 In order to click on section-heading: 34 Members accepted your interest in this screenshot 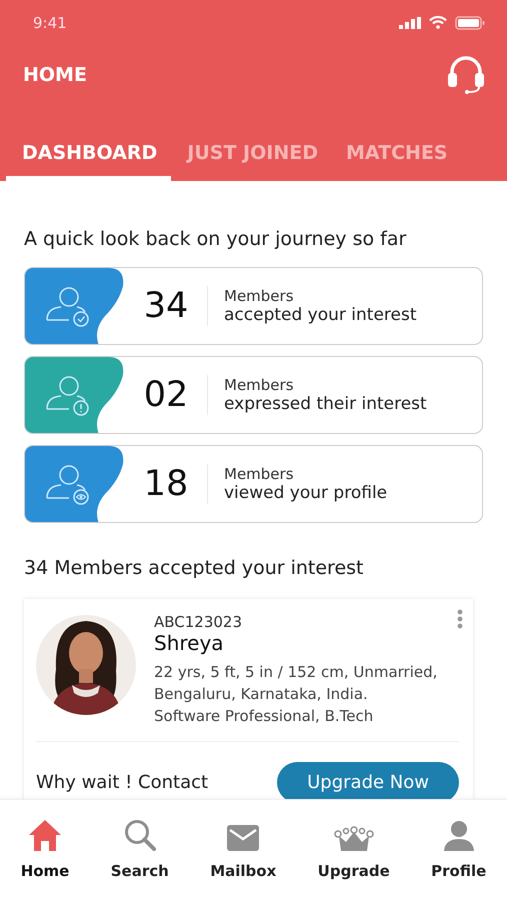, I will do `click(194, 568)`.